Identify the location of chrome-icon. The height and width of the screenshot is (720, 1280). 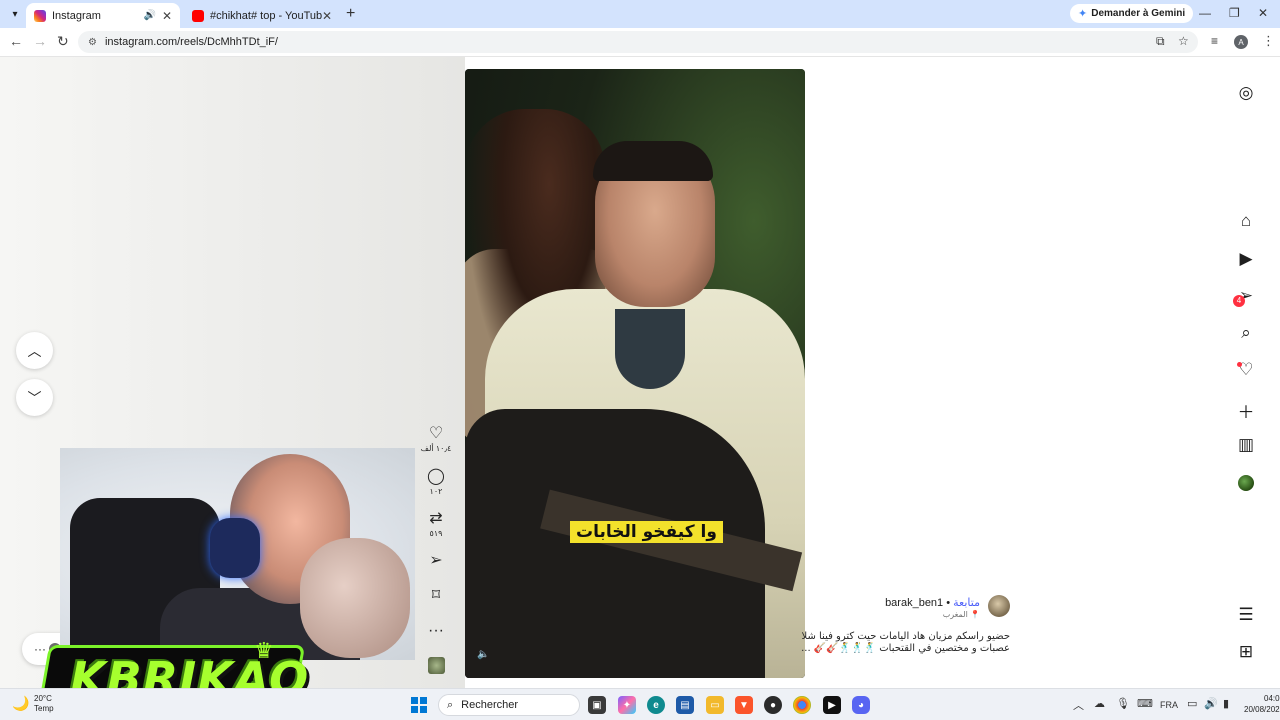
(802, 705).